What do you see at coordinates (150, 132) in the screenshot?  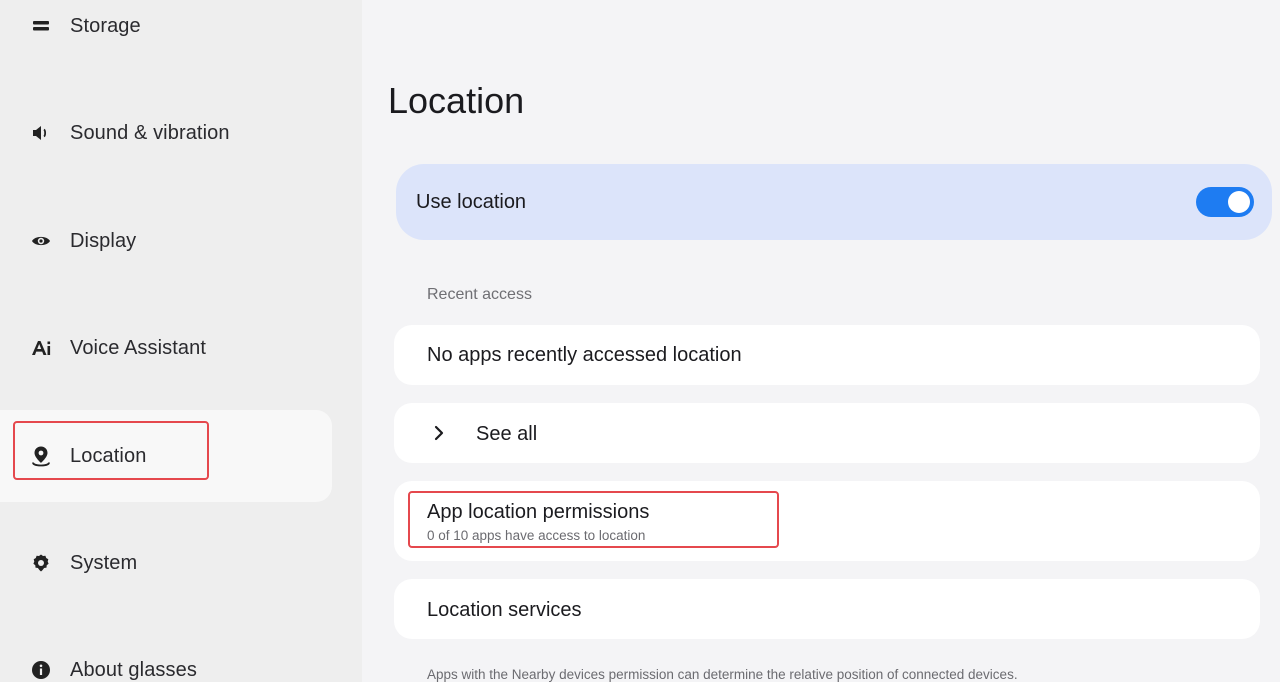 I see `sidebar-item-label: Sound & vibration` at bounding box center [150, 132].